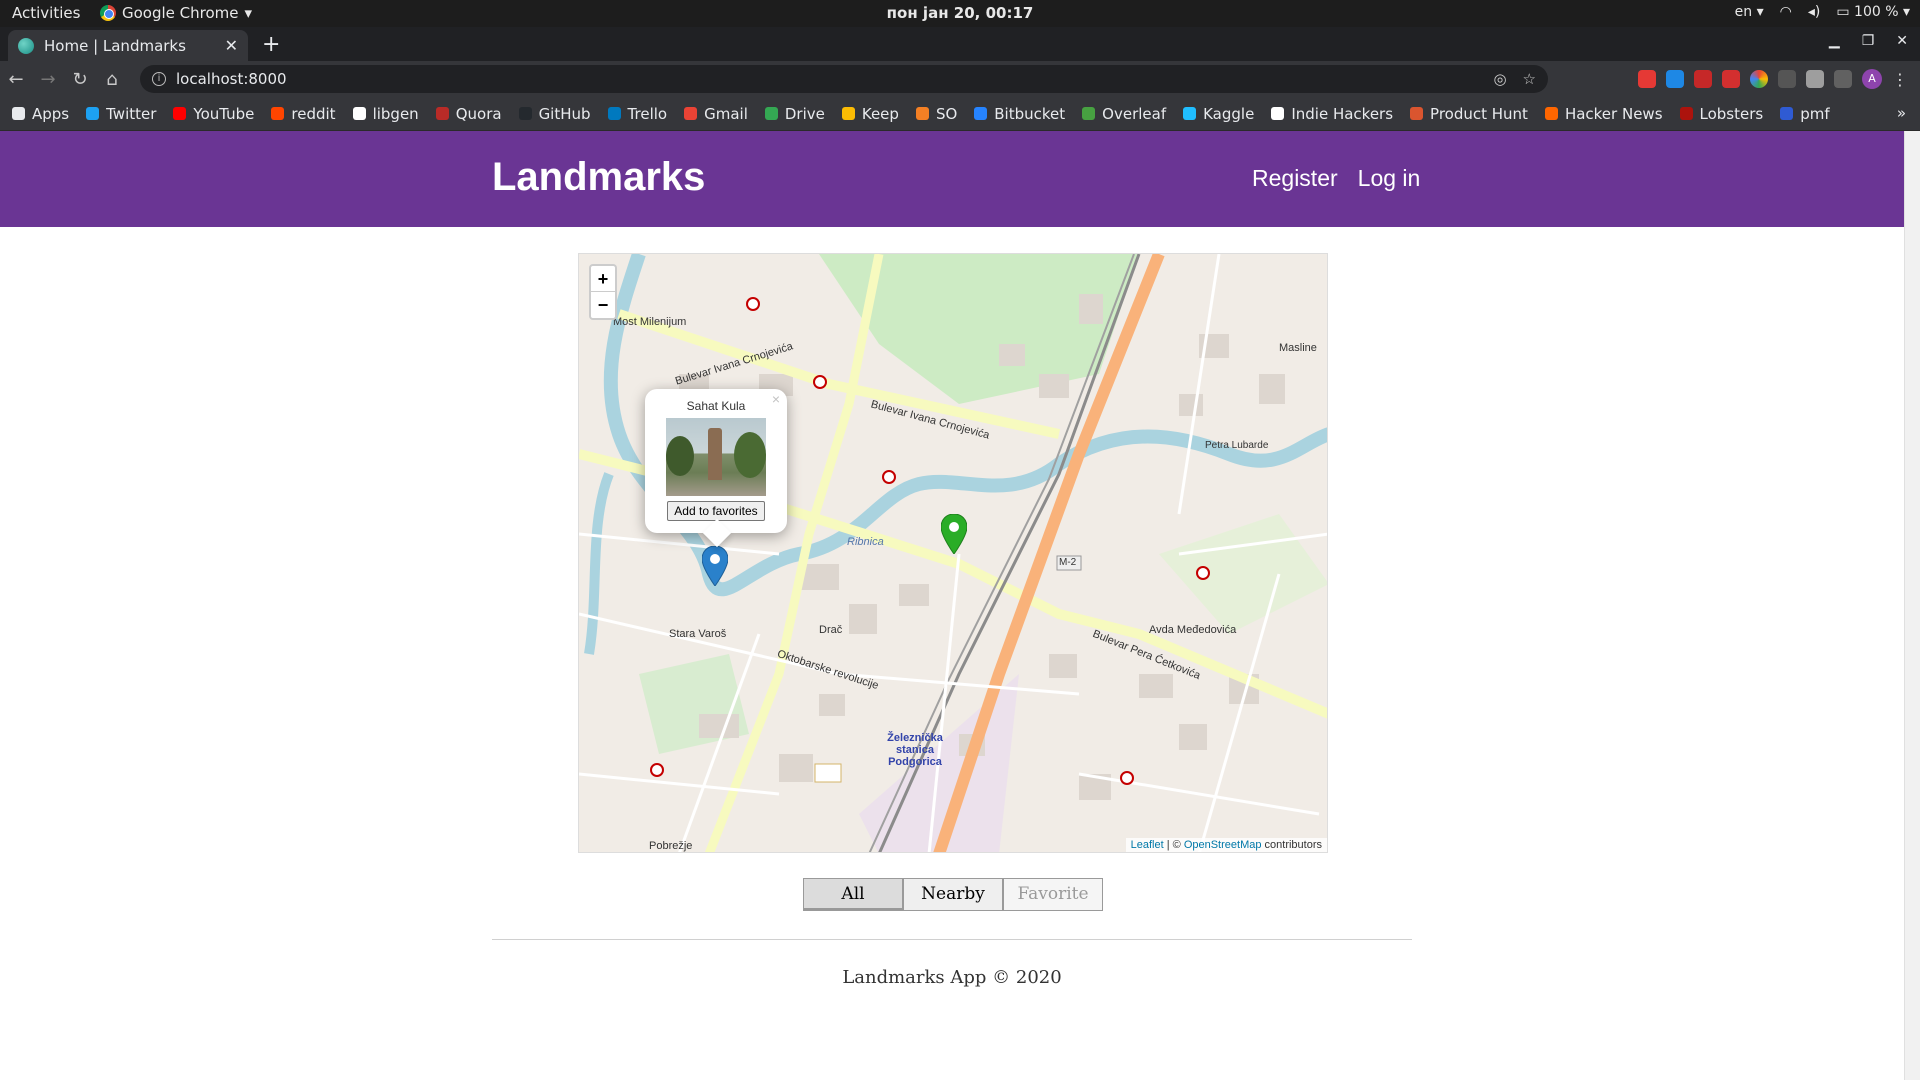  Describe the element at coordinates (1223, 845) in the screenshot. I see `osm-link: OpenStreetMap` at that location.